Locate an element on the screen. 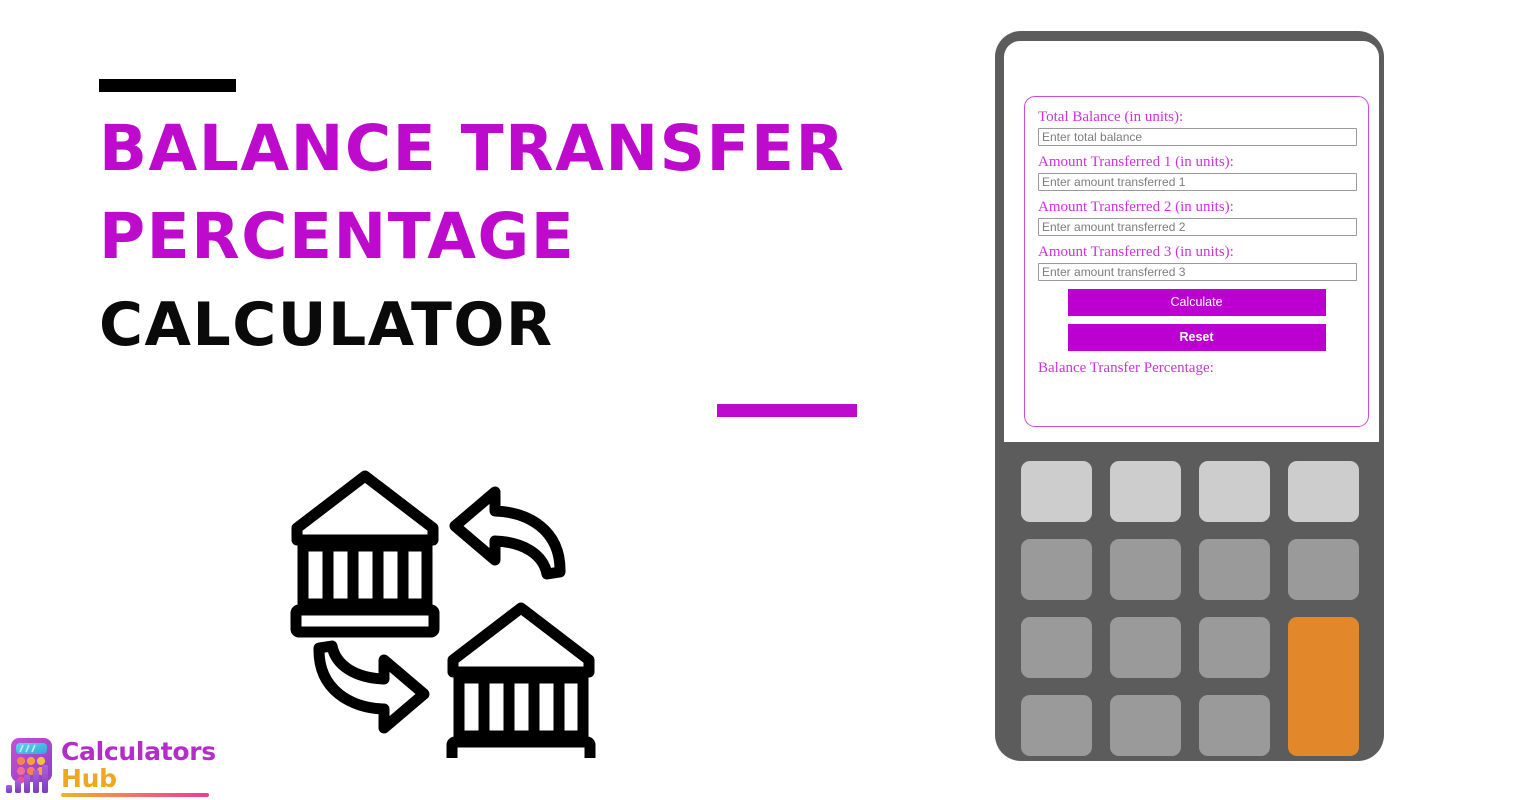  label-amount-transferred-3: Amount Transferred 3 (in units): is located at coordinates (1136, 252).